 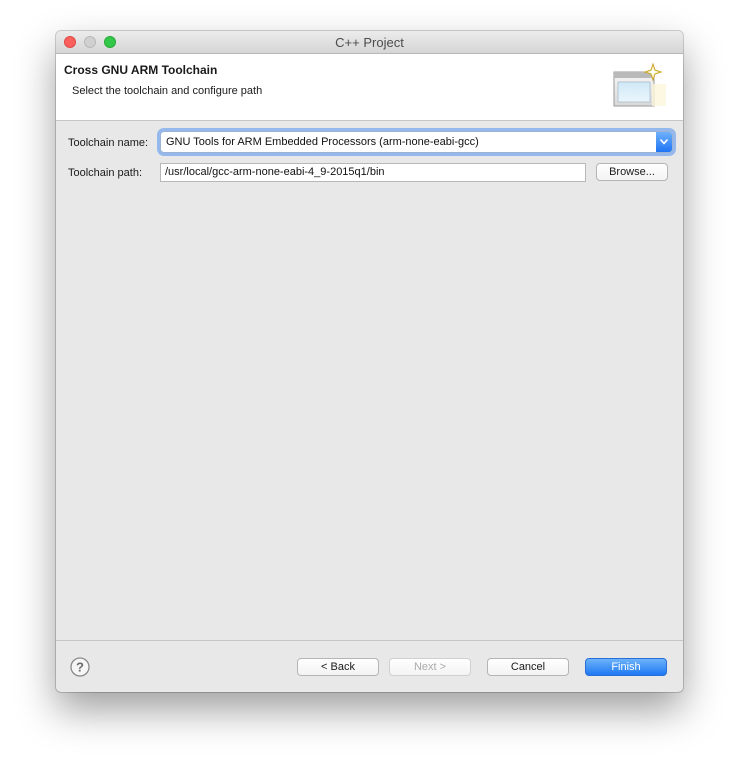 What do you see at coordinates (664, 142) in the screenshot?
I see `chevron-down-icon` at bounding box center [664, 142].